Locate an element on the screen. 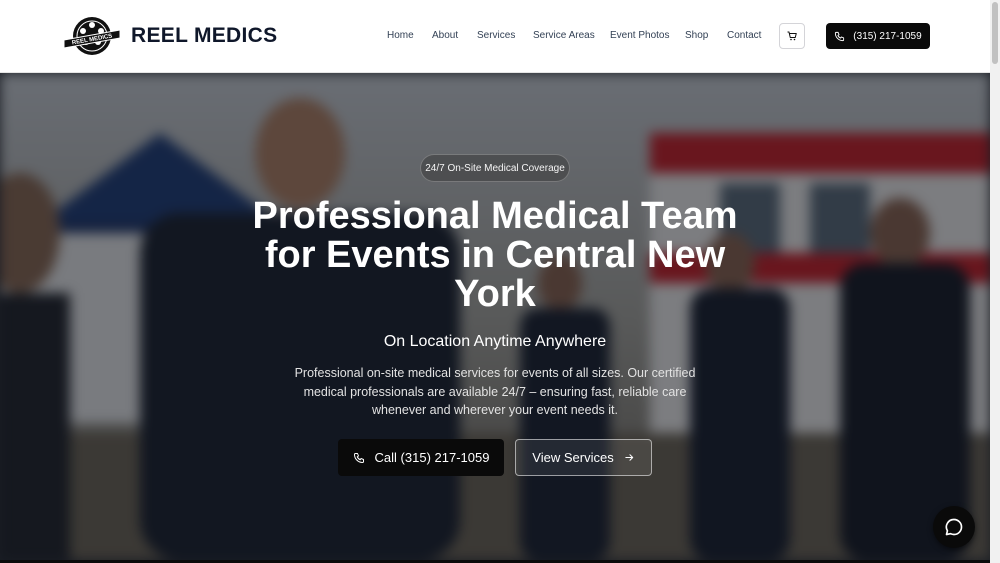 The height and width of the screenshot is (563, 1000). cart-icon is located at coordinates (792, 36).